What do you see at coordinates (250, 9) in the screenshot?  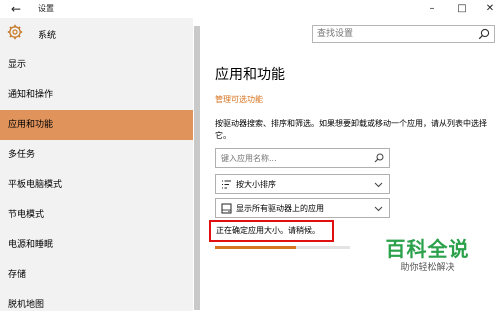 I see `title-bar: ← 设置 – □ ✕` at bounding box center [250, 9].